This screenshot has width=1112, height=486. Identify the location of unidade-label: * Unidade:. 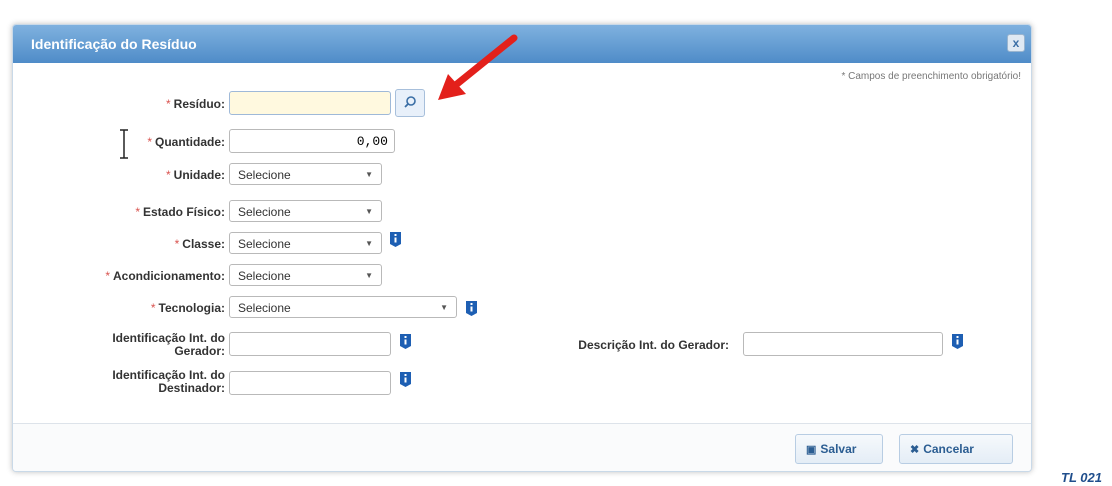
(195, 175).